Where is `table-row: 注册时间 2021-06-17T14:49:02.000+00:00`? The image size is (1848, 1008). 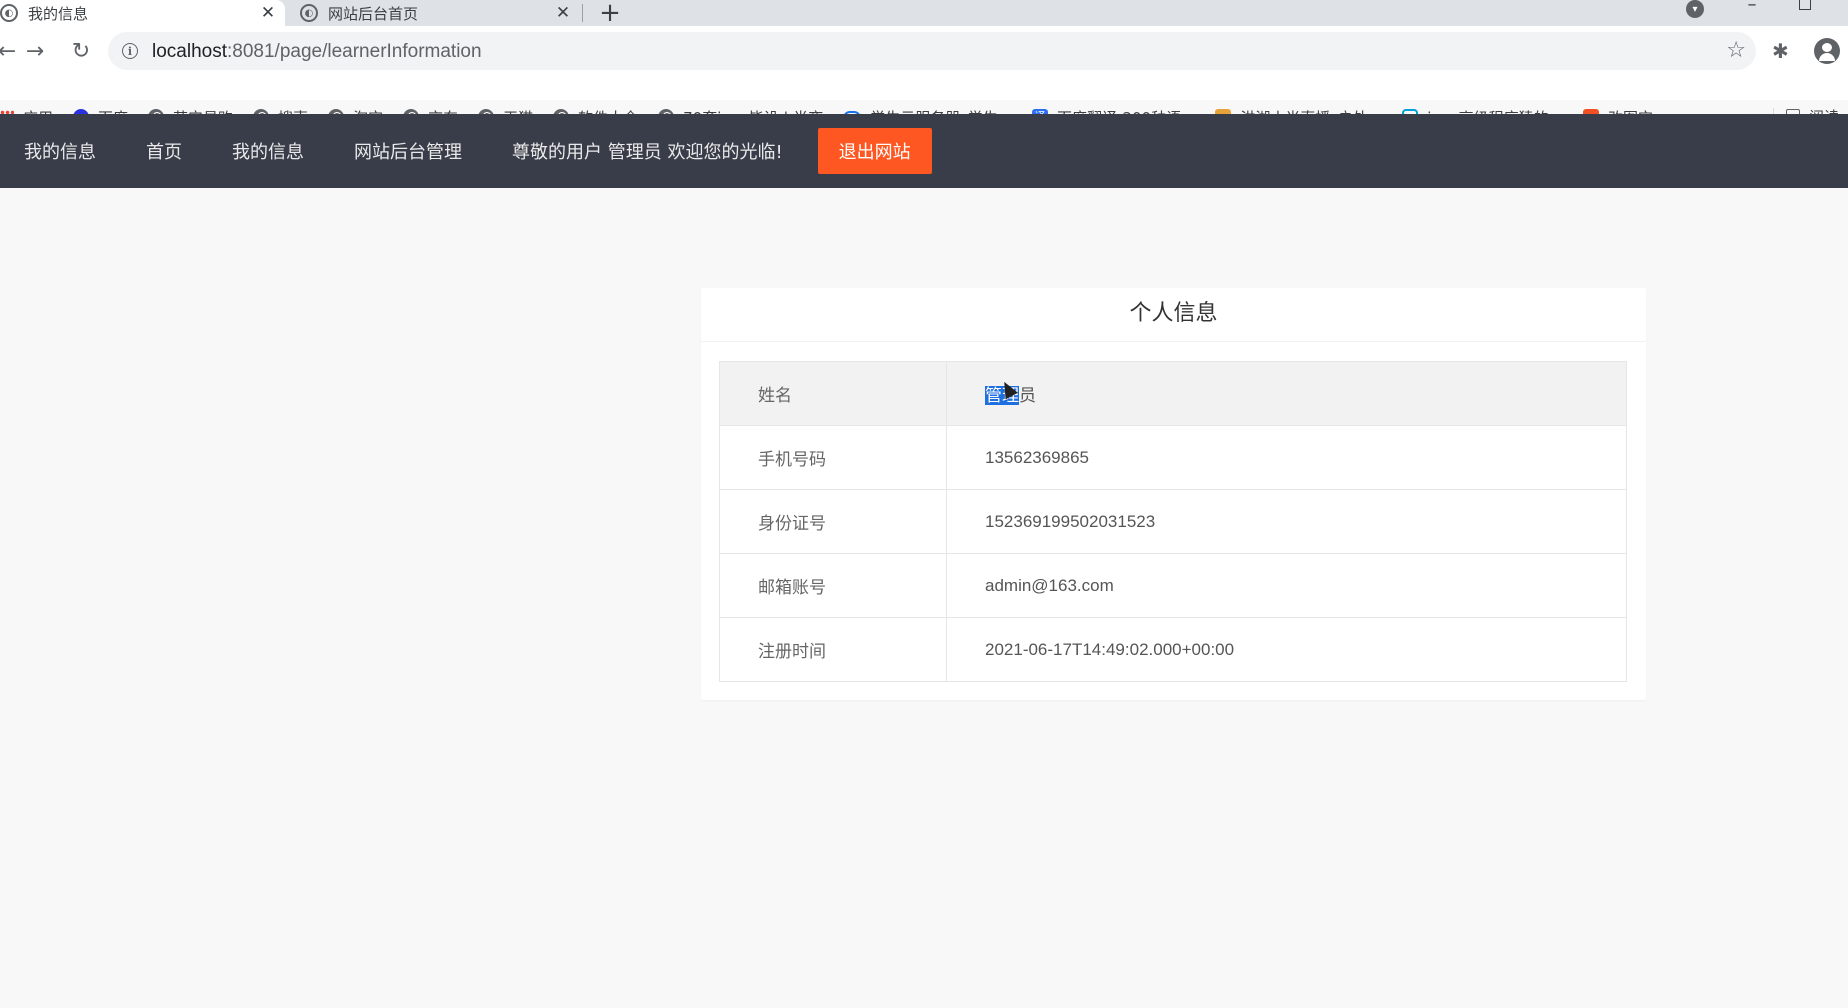
table-row: 注册时间 2021-06-17T14:49:02.000+00:00 is located at coordinates (1173, 649).